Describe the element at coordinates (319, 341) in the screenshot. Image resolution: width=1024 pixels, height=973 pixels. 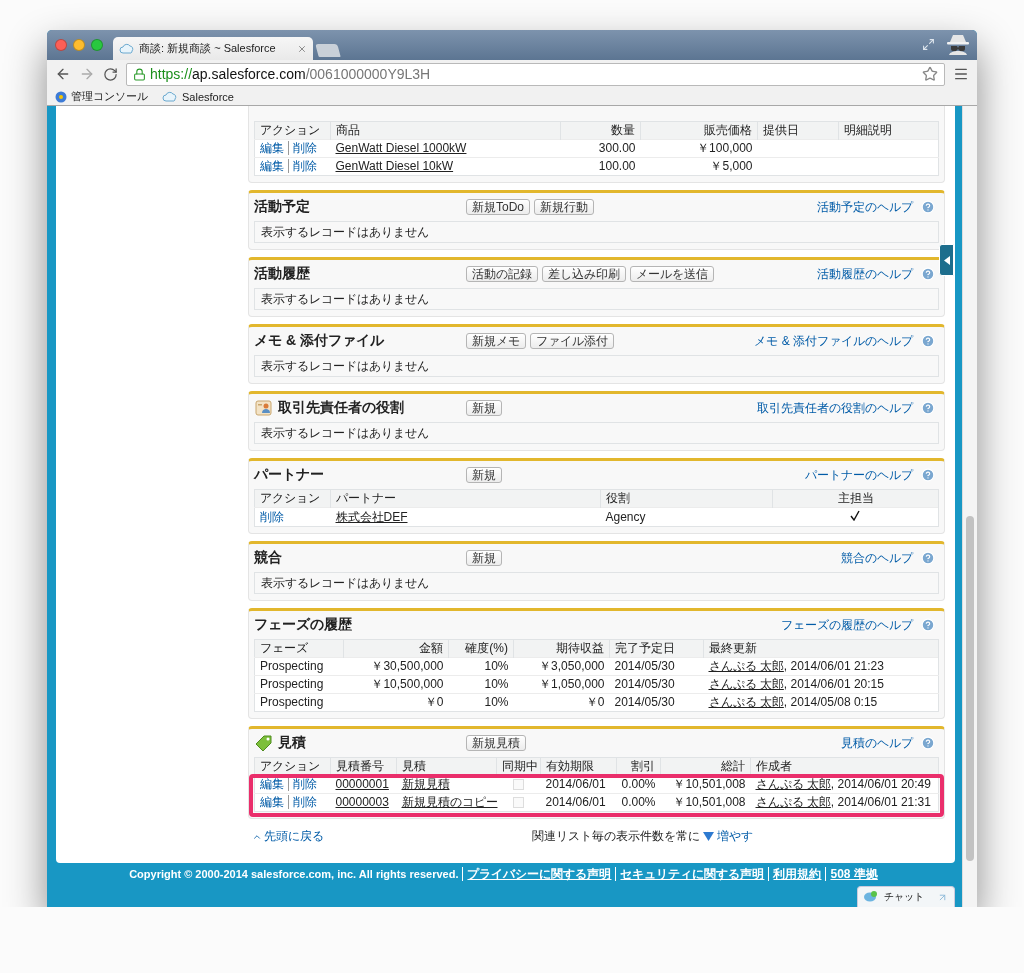
I see `section-title: メモ & 添付ファイル` at that location.